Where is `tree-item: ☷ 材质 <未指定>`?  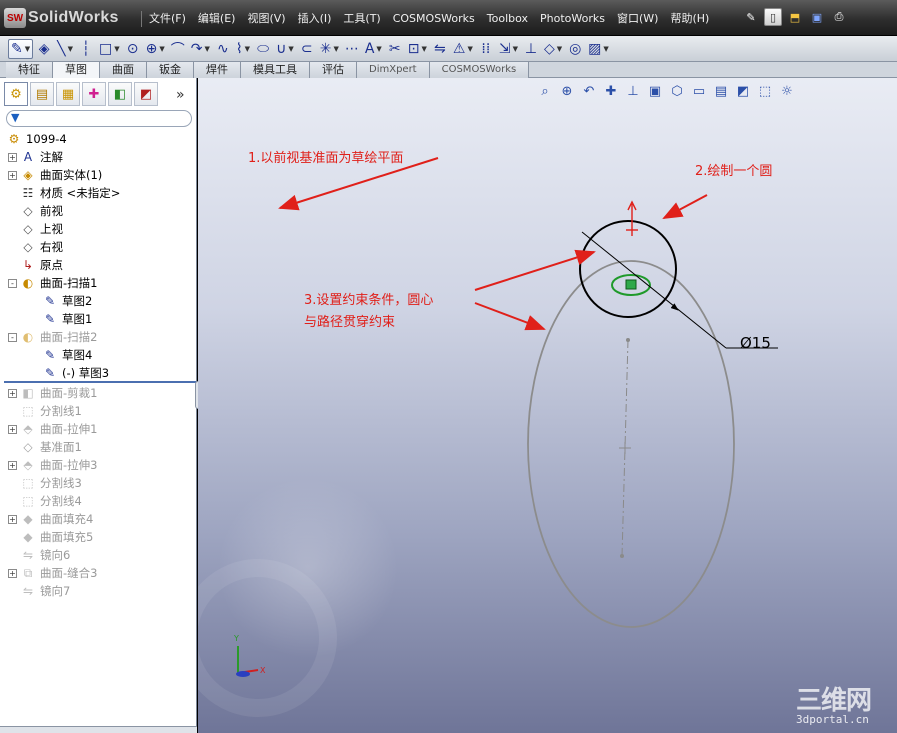 tree-item: ☷ 材质 <未指定> is located at coordinates (64, 193).